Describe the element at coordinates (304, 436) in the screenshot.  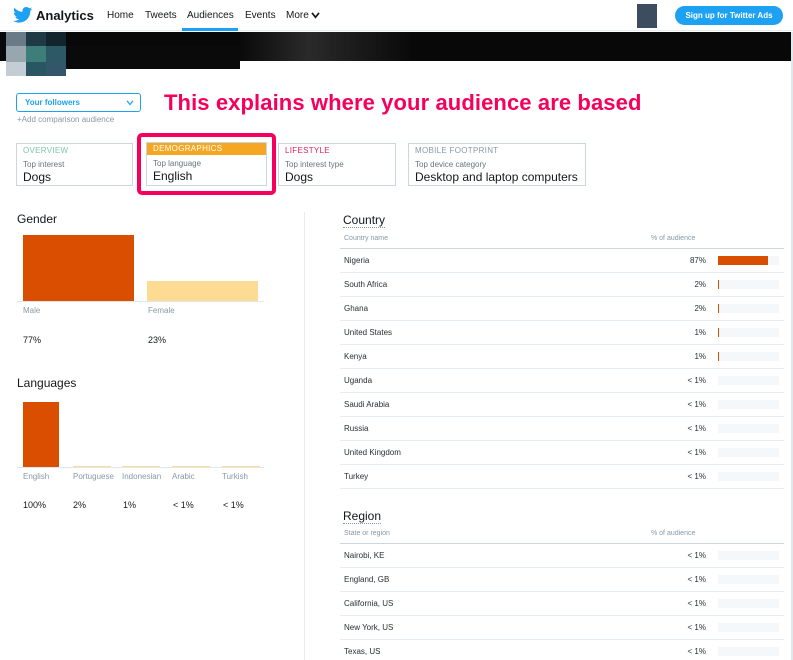
I see `column-divider` at that location.